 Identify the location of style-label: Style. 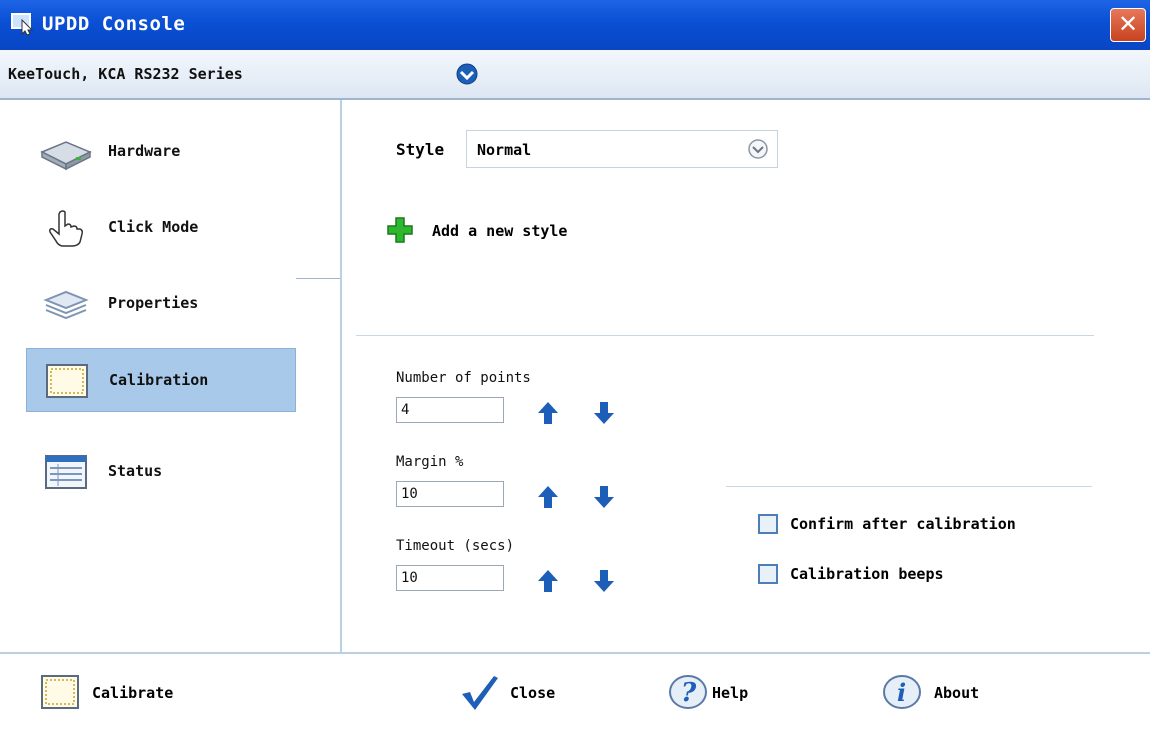
(420, 149).